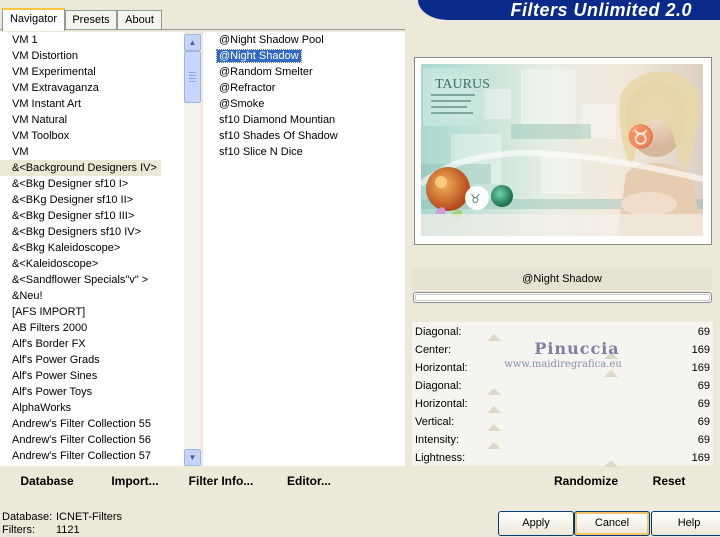  What do you see at coordinates (92, 200) in the screenshot?
I see `category-item: &<BKg Designer sf10 II>` at bounding box center [92, 200].